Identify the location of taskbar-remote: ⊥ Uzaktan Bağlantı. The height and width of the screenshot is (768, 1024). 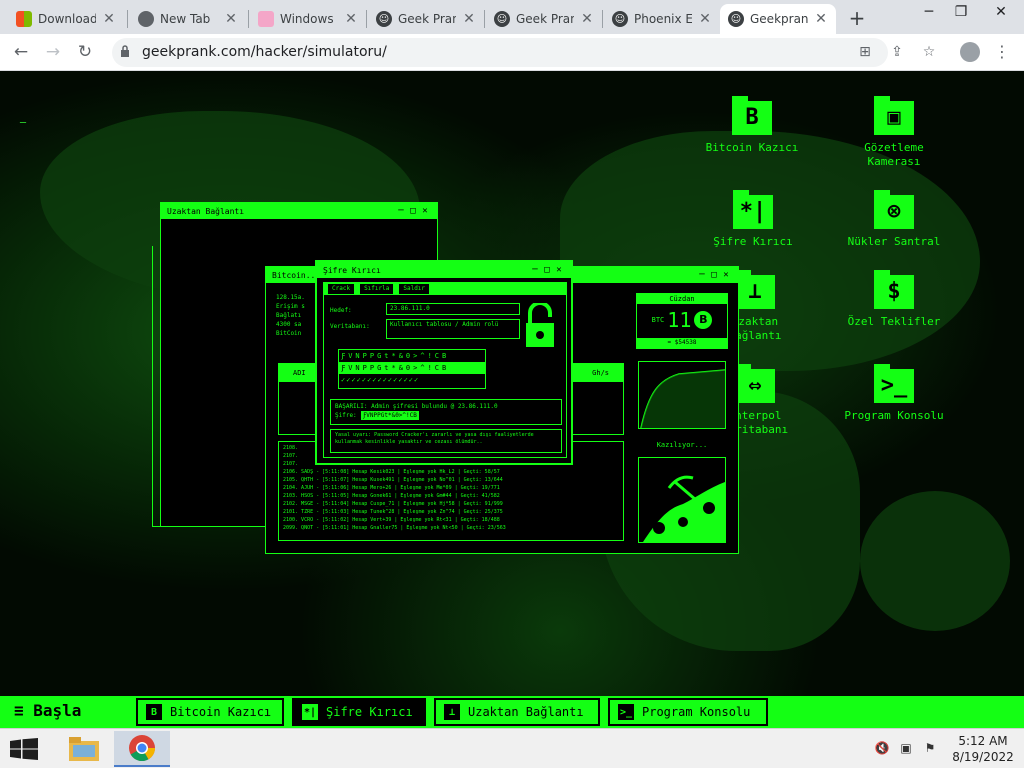
(517, 712).